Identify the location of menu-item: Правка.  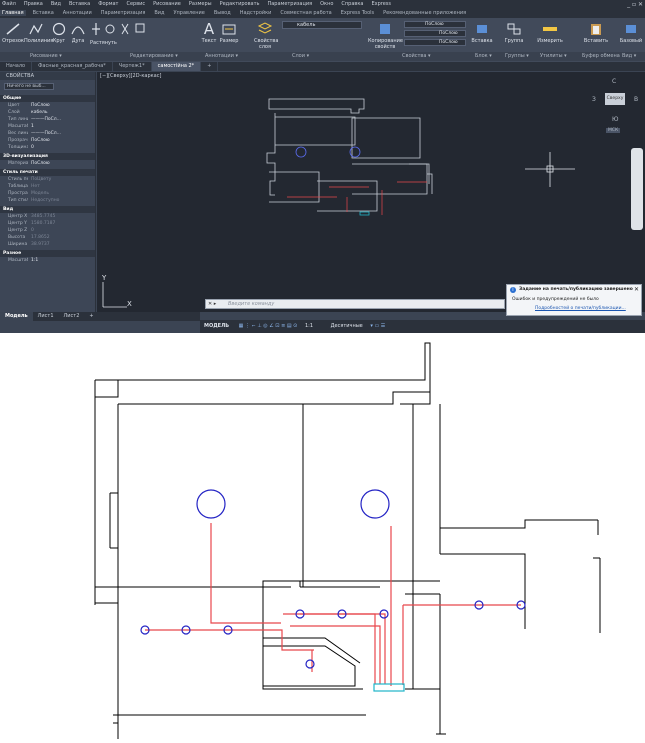
(32, 4).